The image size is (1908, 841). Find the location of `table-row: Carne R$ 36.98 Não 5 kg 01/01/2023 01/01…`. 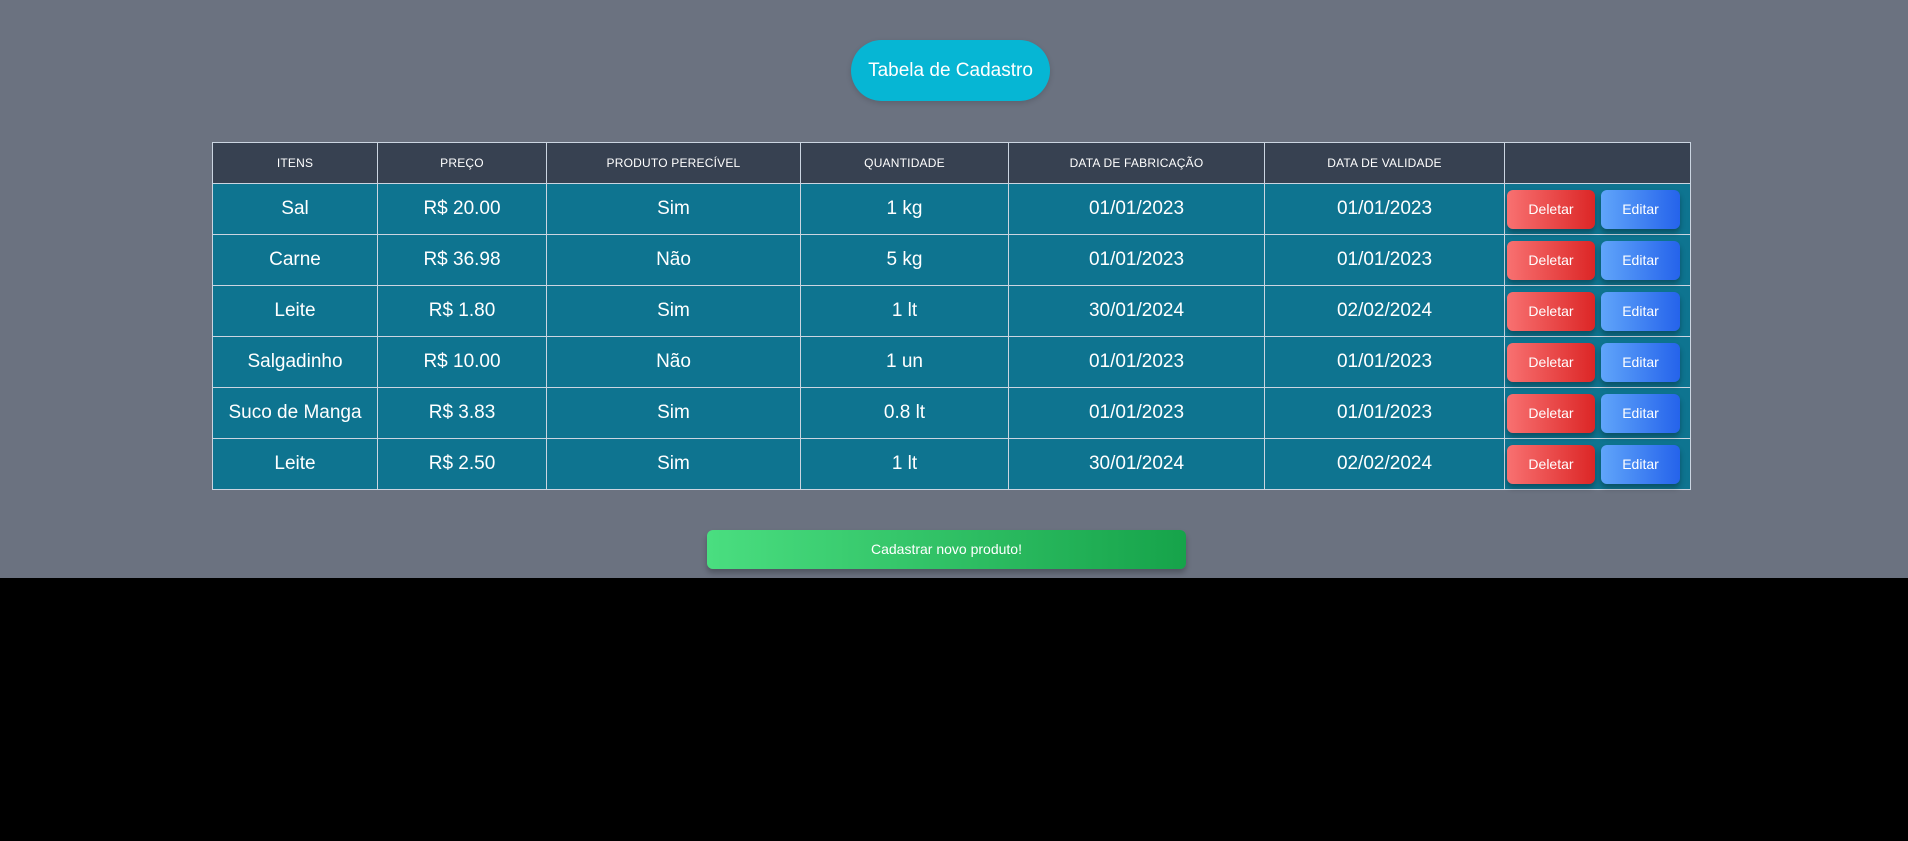

table-row: Carne R$ 36.98 Não 5 kg 01/01/2023 01/01… is located at coordinates (951, 260).